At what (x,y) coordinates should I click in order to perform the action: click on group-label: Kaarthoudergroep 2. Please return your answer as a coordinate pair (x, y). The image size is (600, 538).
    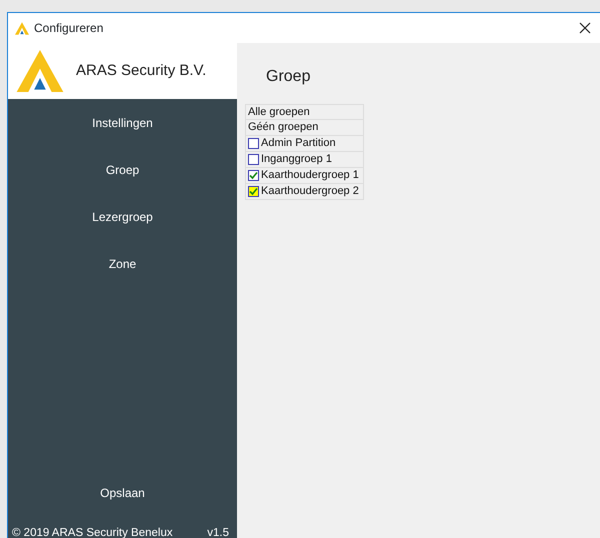
    Looking at the image, I should click on (310, 192).